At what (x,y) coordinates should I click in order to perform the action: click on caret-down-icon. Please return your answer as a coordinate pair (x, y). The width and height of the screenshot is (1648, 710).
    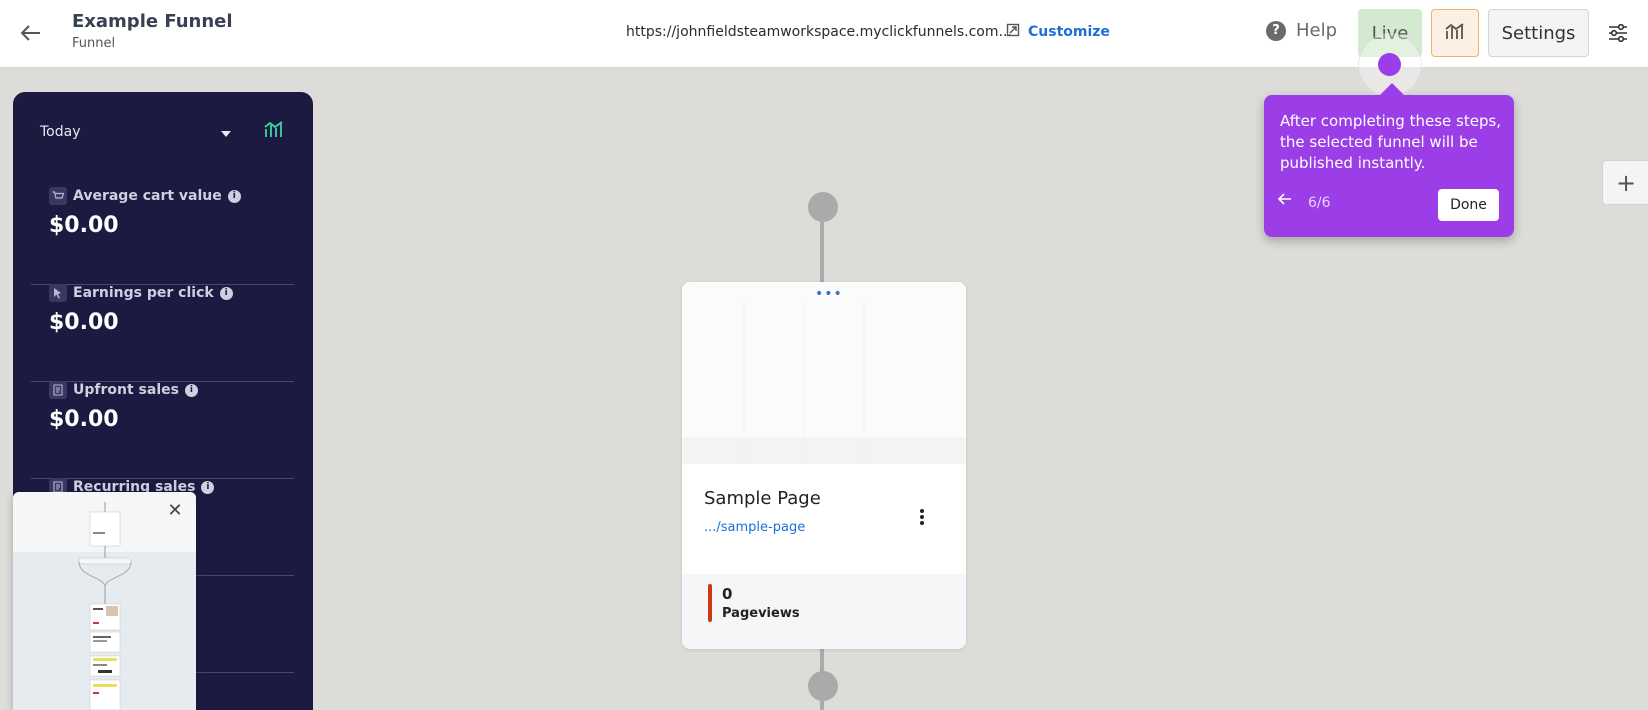
    Looking at the image, I should click on (226, 134).